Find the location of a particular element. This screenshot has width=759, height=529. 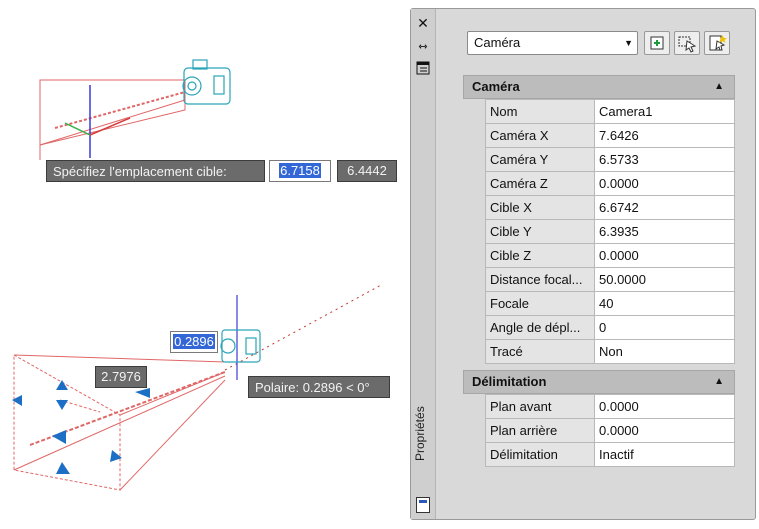

table-row: Tracé Non is located at coordinates (599, 351).